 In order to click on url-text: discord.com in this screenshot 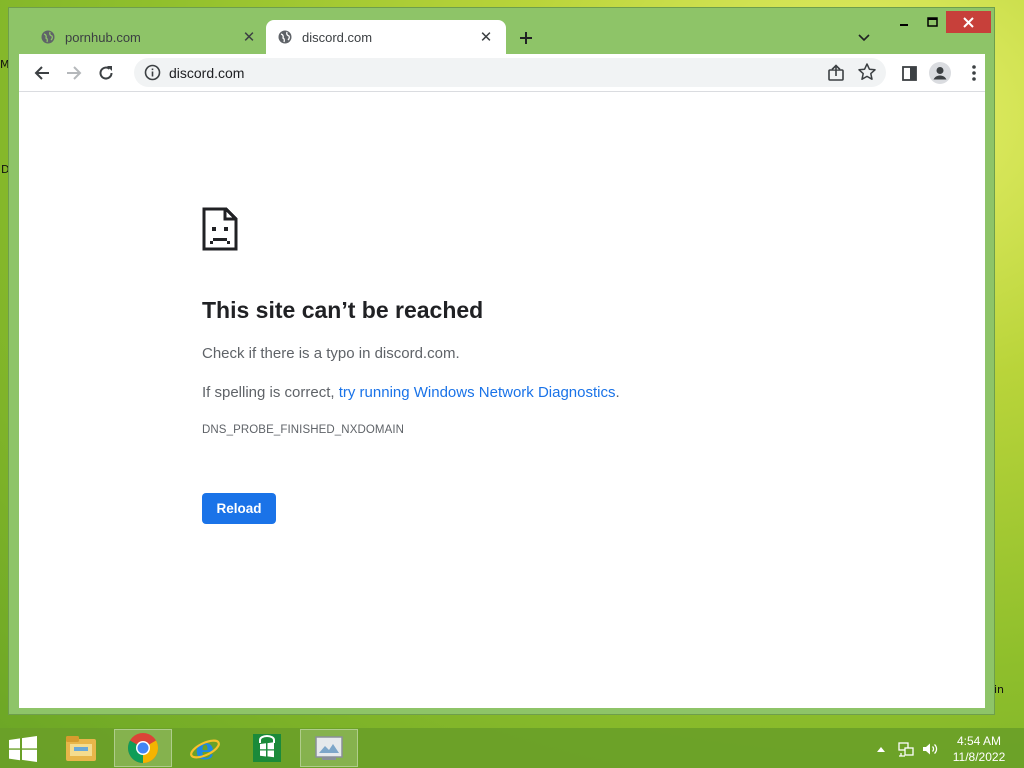, I will do `click(206, 73)`.